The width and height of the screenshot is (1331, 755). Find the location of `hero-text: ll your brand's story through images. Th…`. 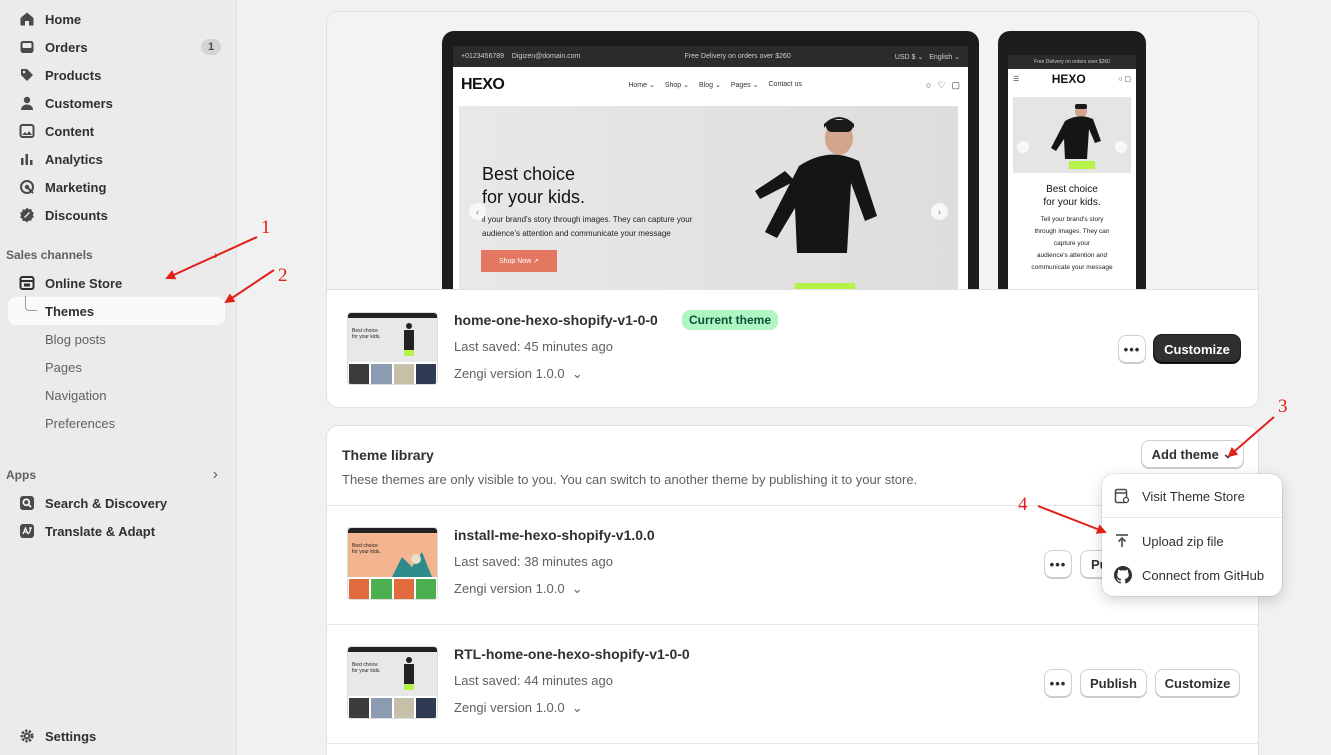

hero-text: ll your brand's story through images. Th… is located at coordinates (587, 226).